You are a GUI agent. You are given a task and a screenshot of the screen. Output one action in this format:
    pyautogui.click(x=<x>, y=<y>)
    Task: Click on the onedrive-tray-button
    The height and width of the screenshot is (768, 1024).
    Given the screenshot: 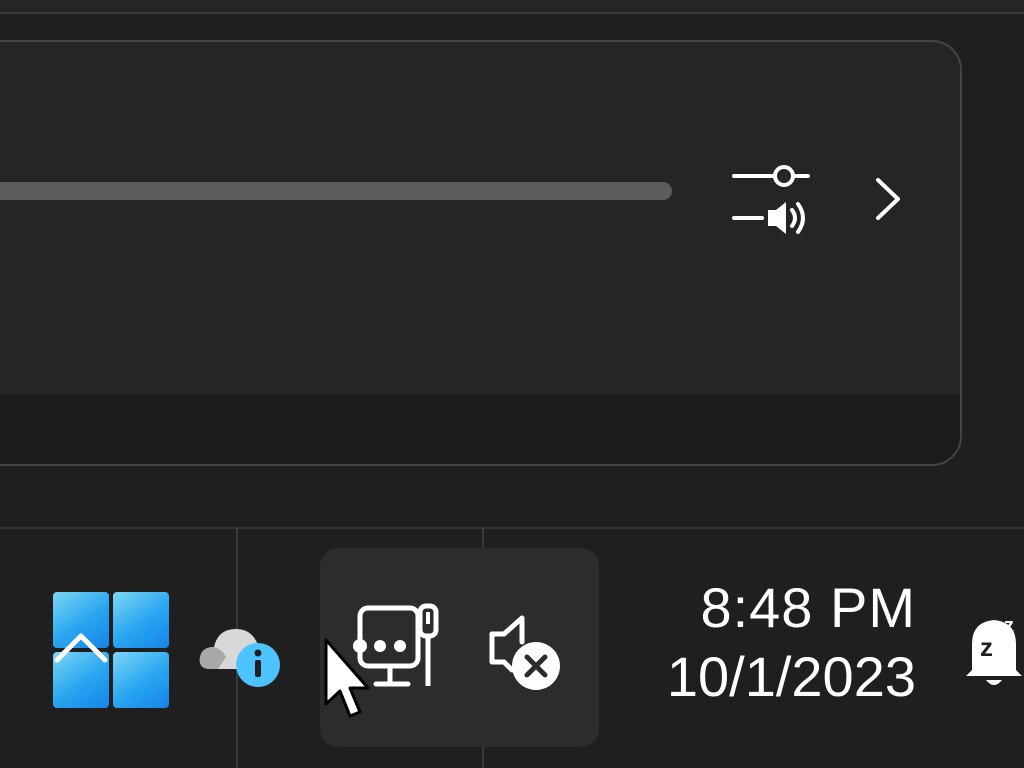 What is the action you would take?
    pyautogui.click(x=241, y=654)
    